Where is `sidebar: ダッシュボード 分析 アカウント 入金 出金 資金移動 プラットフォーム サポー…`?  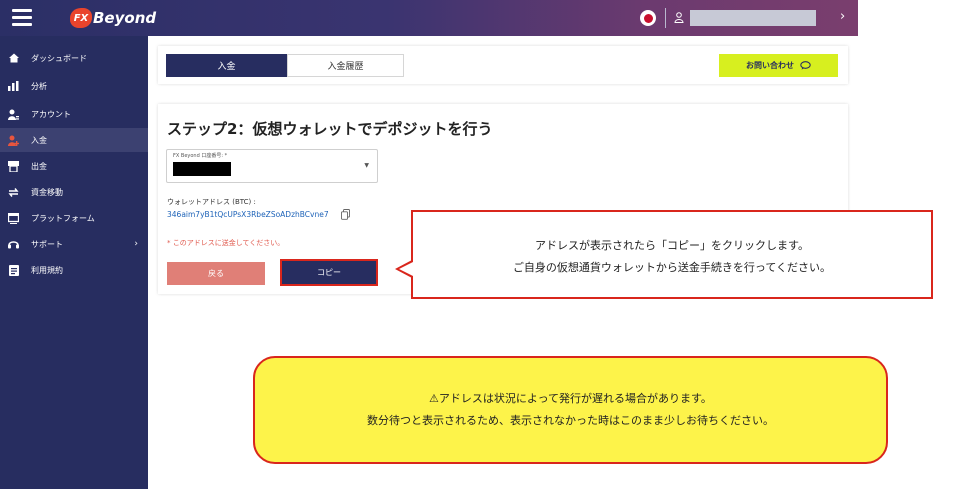
sidebar: ダッシュボード 分析 アカウント 入金 出金 資金移動 プラットフォーム サポー… is located at coordinates (74, 262).